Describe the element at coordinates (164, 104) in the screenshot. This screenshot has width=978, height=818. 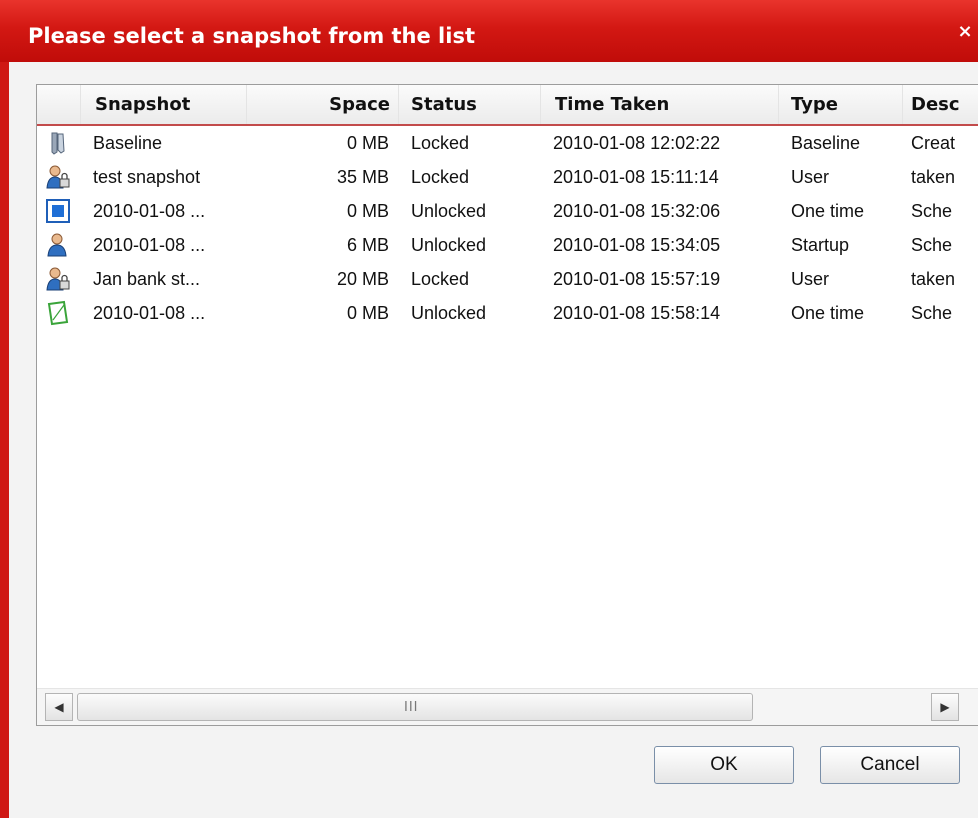
I see `header-snapshot: Snapshot` at that location.